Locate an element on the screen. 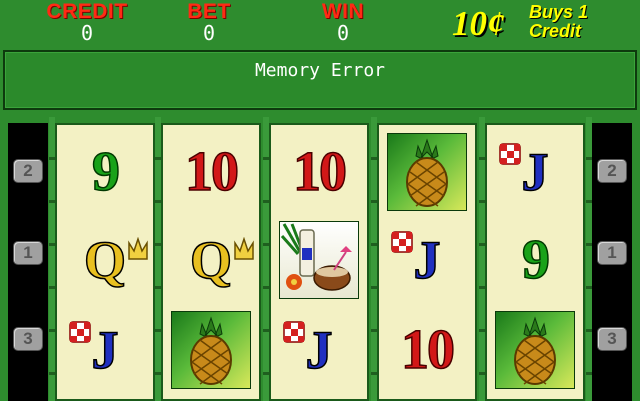 This screenshot has height=401, width=640. win-value: 0 is located at coordinates (343, 33).